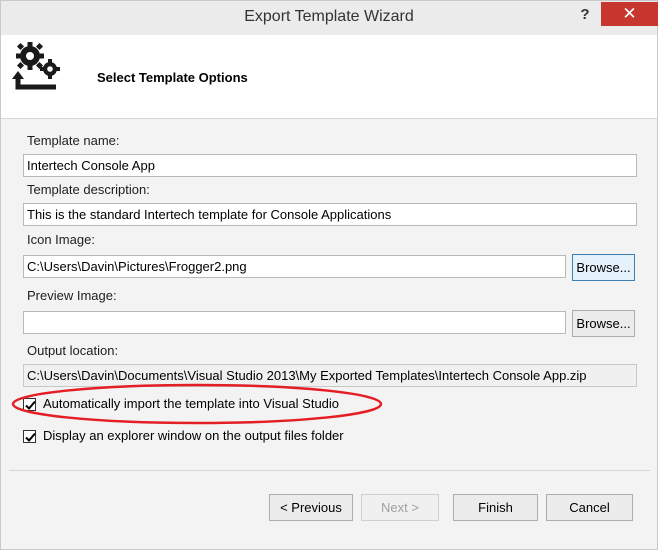 The height and width of the screenshot is (550, 658). I want to click on explorer-window-checkbox, so click(29, 436).